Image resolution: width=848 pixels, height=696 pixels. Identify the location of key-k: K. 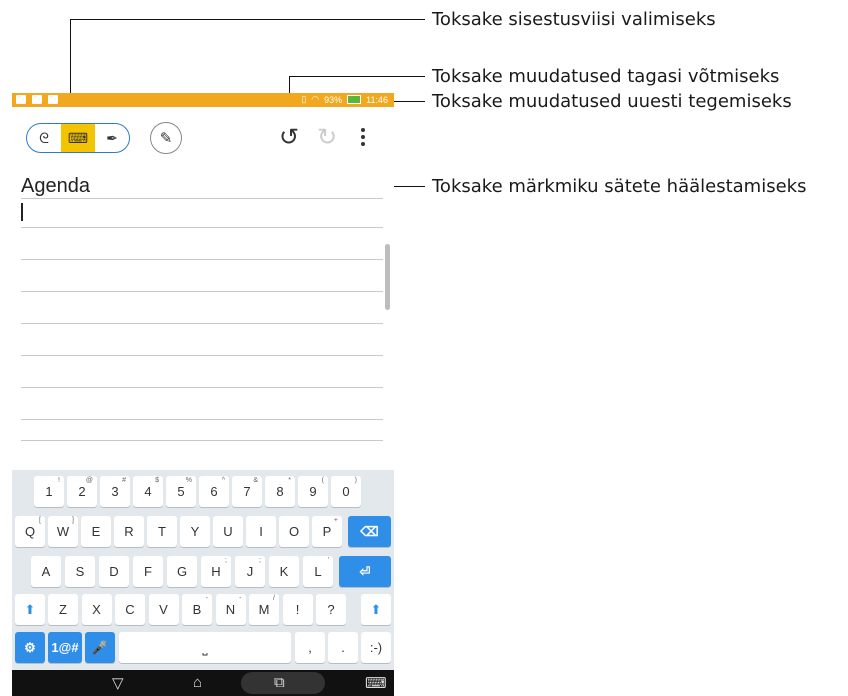
(284, 571).